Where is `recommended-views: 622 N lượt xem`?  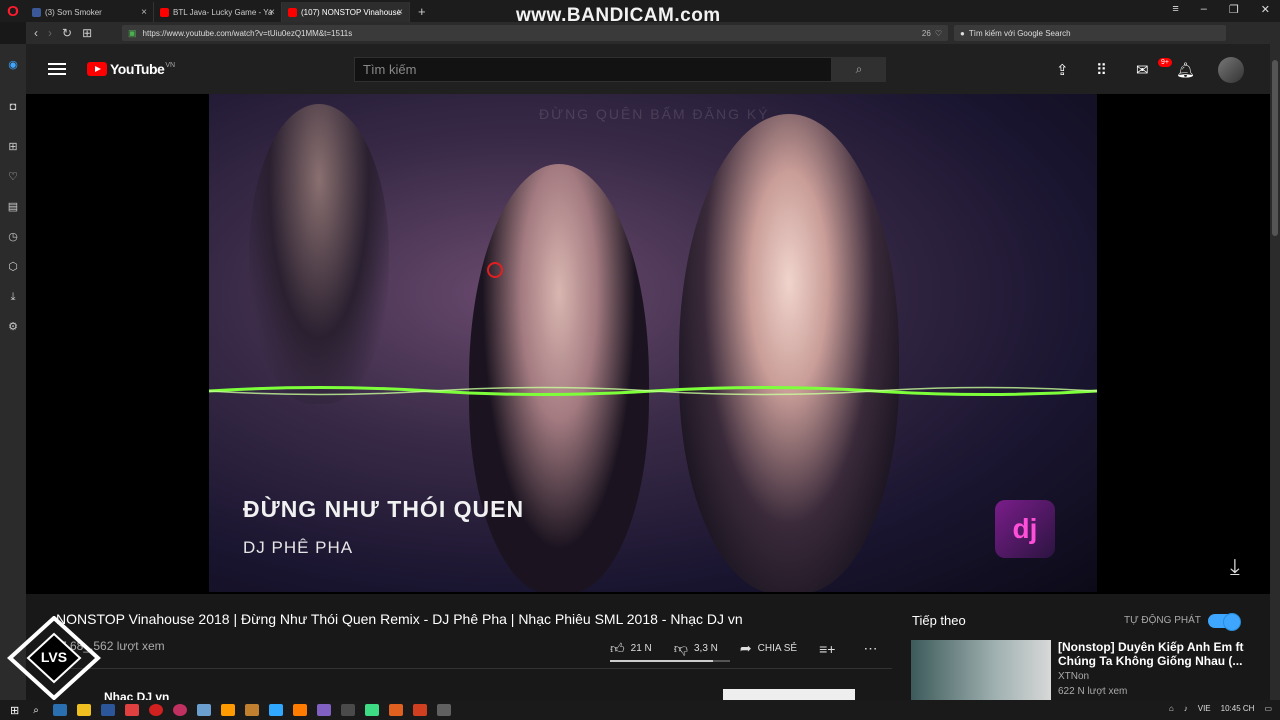
recommended-views: 622 N lượt xem is located at coordinates (1093, 691).